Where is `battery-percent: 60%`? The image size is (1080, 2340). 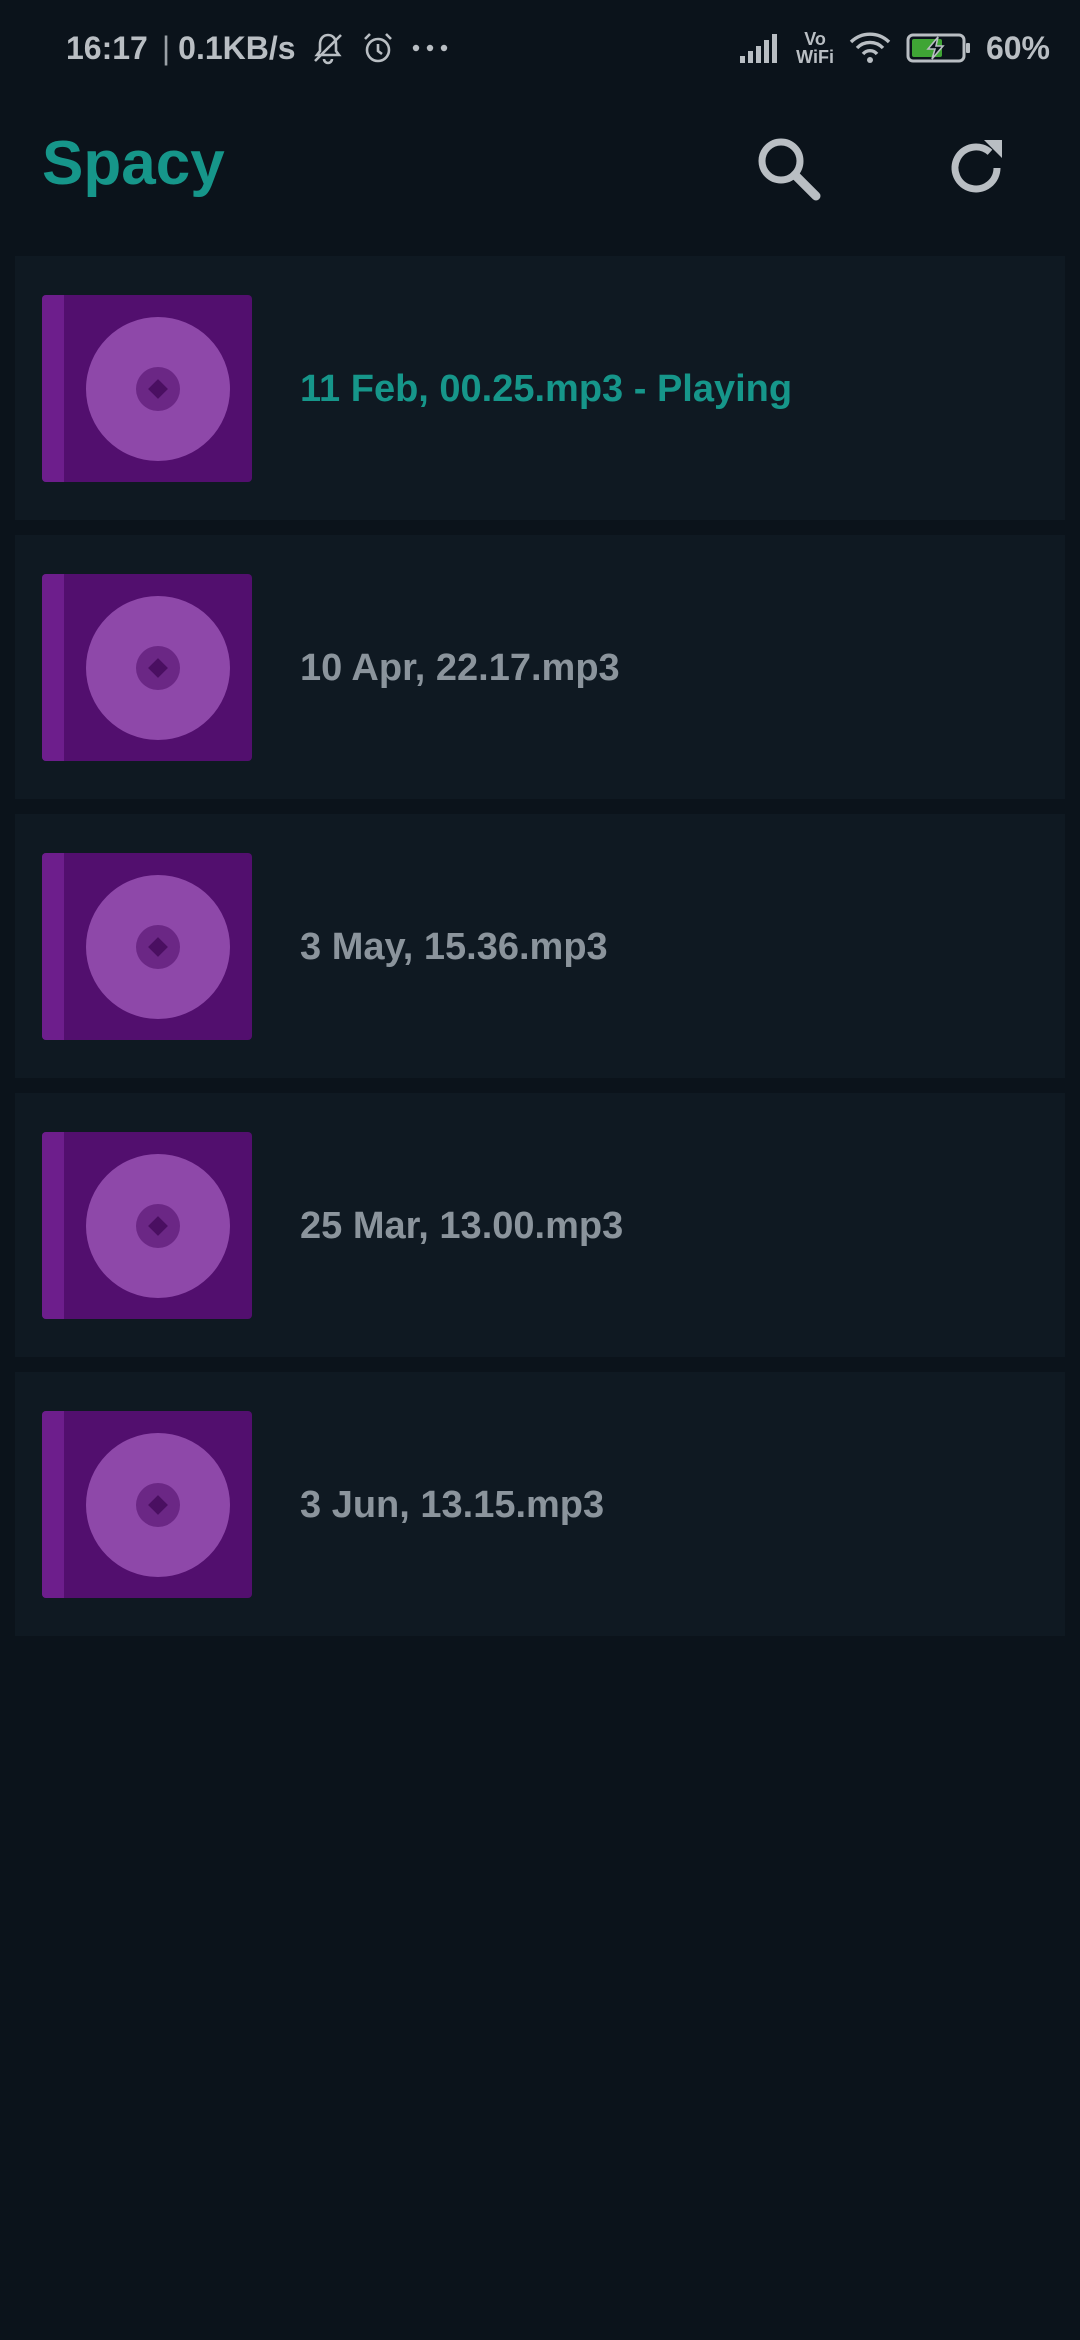
battery-percent: 60% is located at coordinates (1017, 47).